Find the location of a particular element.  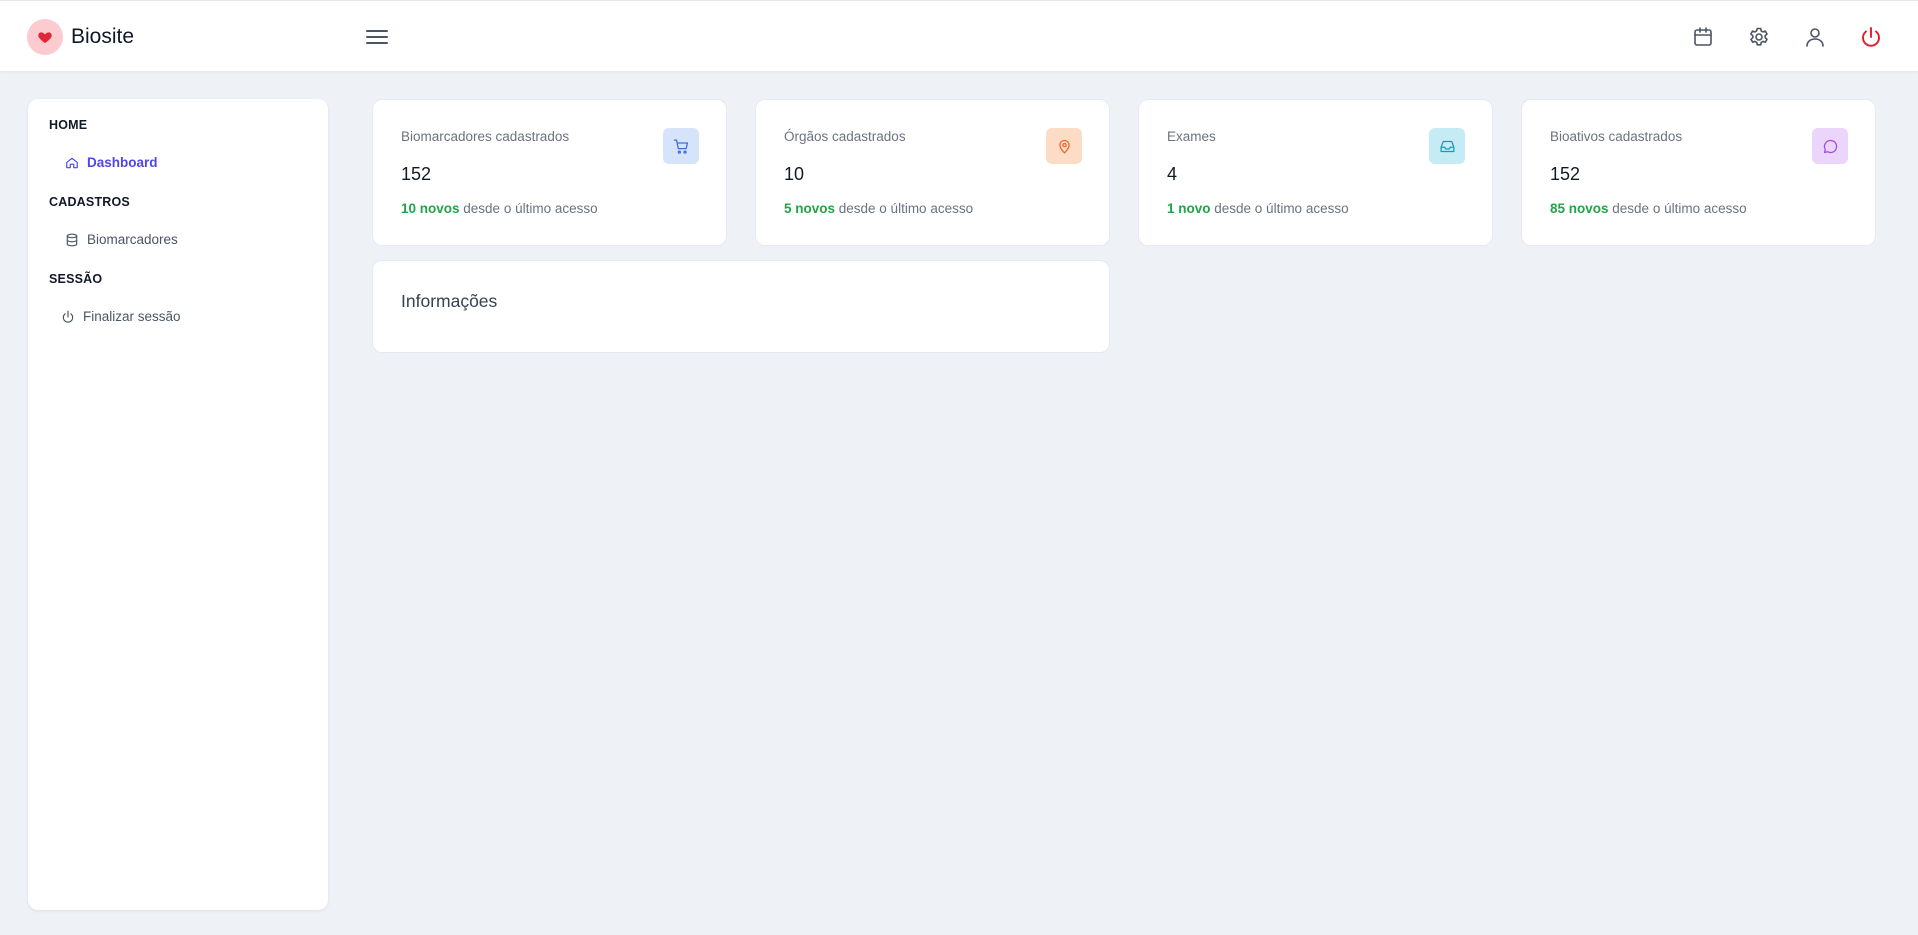

stat-new-count: 10 novos is located at coordinates (430, 208).